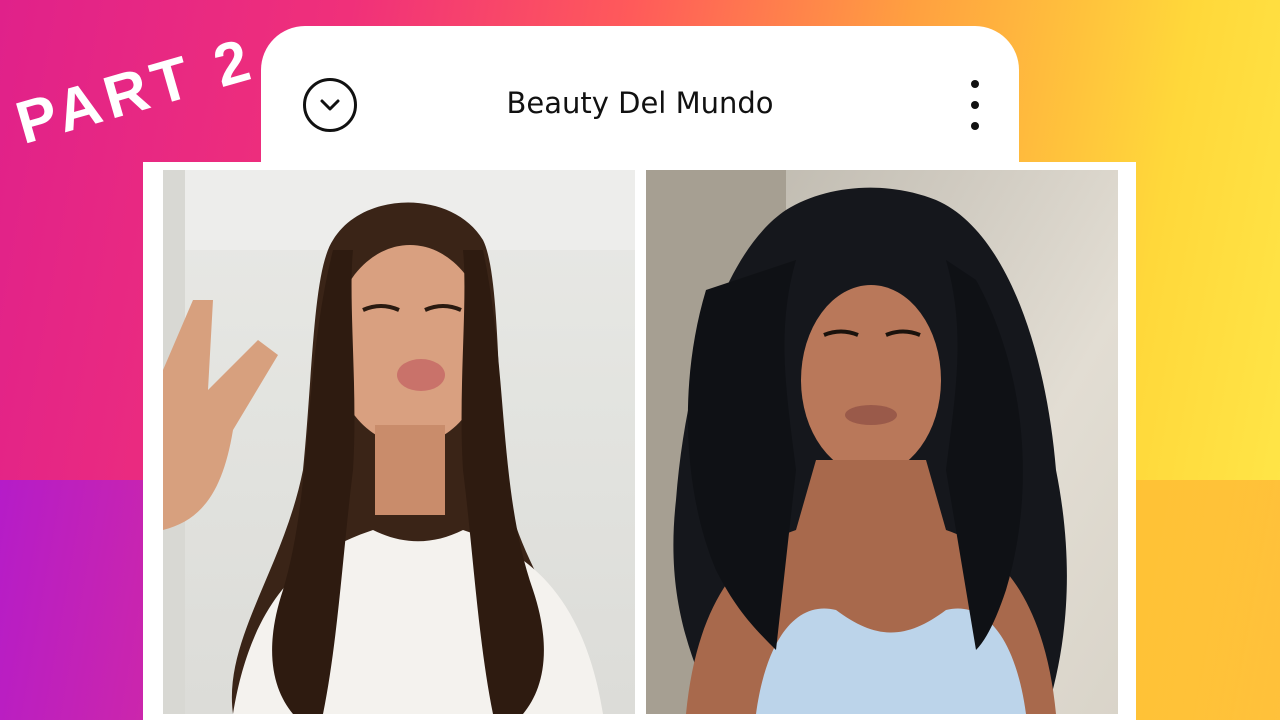 The image size is (1280, 720). I want to click on app-header: Beauty Del Mundo, so click(640, 94).